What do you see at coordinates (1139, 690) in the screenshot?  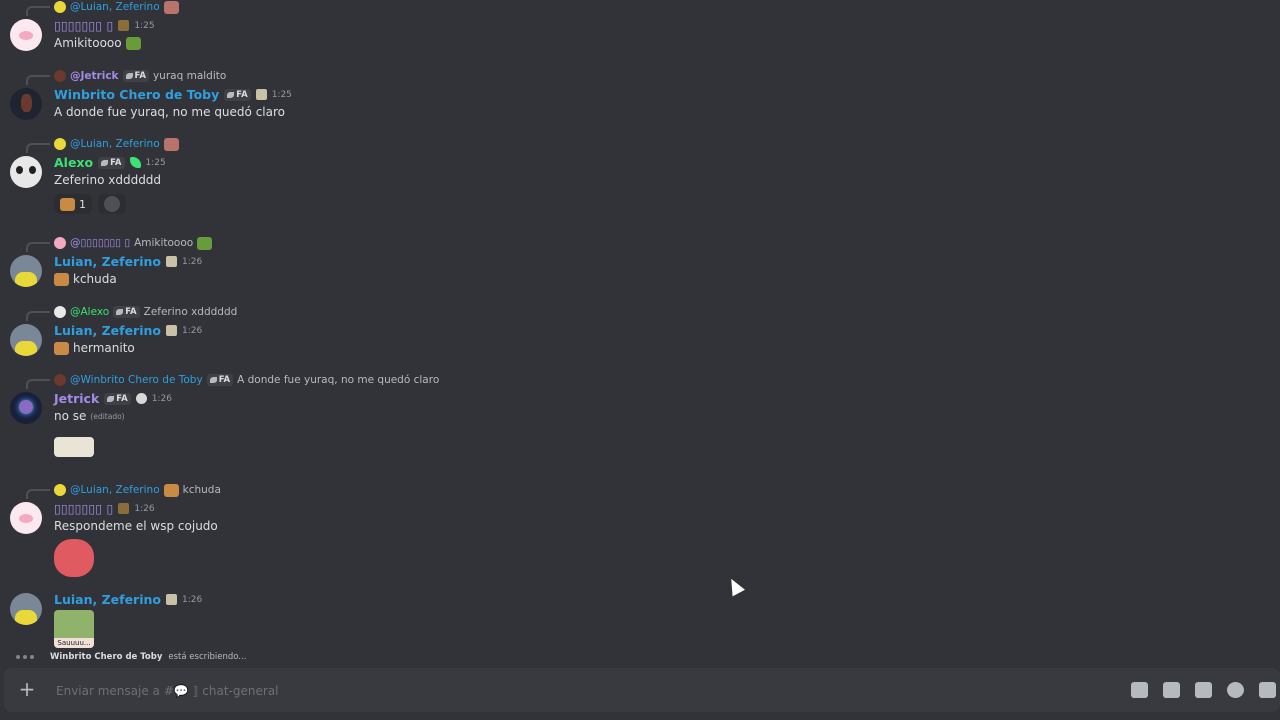 I see `gift-icon` at bounding box center [1139, 690].